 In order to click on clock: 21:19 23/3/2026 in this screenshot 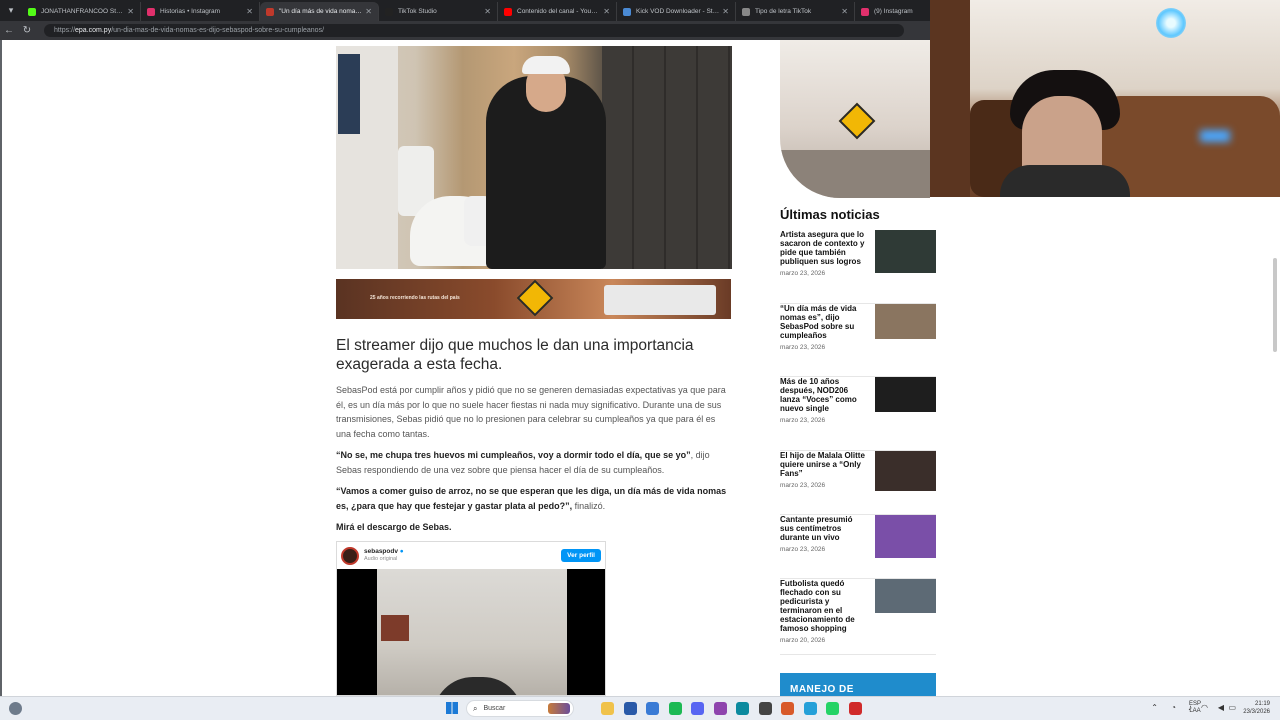, I will do `click(1256, 708)`.